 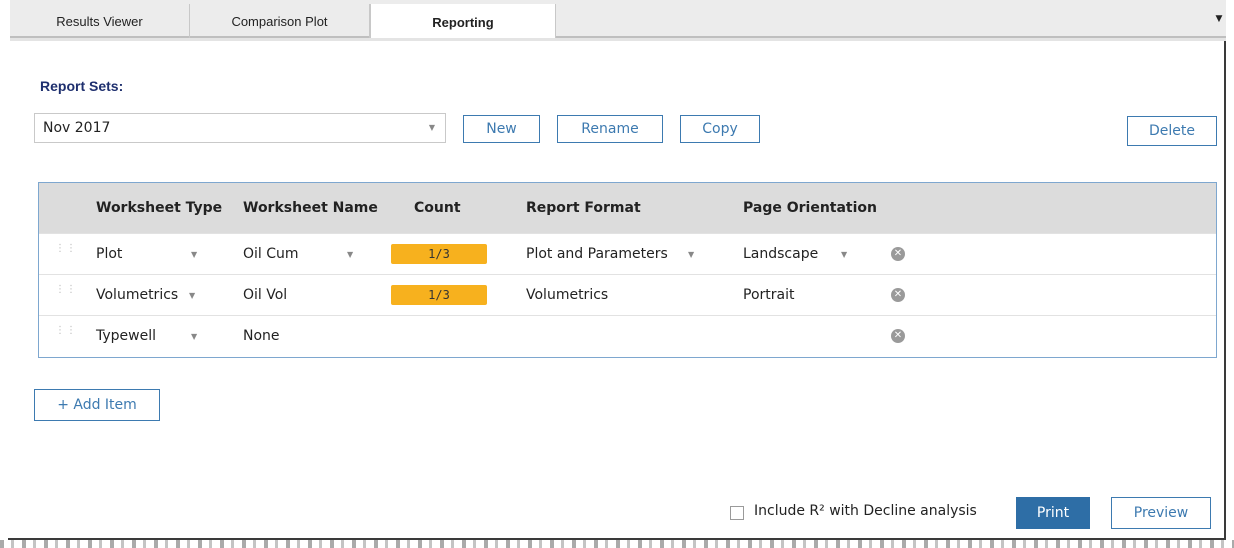 I want to click on tab-reporting: Reporting, so click(x=463, y=22).